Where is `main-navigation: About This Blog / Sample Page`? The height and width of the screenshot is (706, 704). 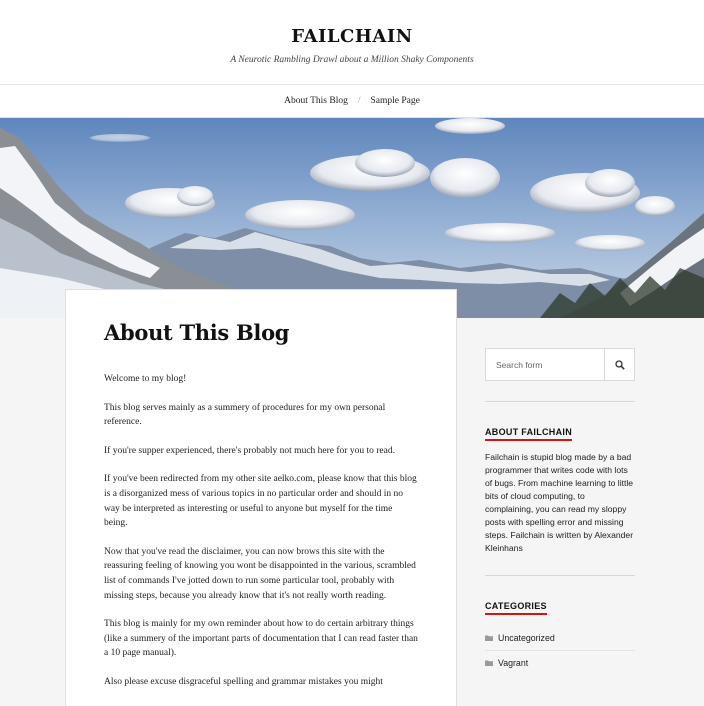
main-navigation: About This Blog / Sample Page is located at coordinates (352, 101).